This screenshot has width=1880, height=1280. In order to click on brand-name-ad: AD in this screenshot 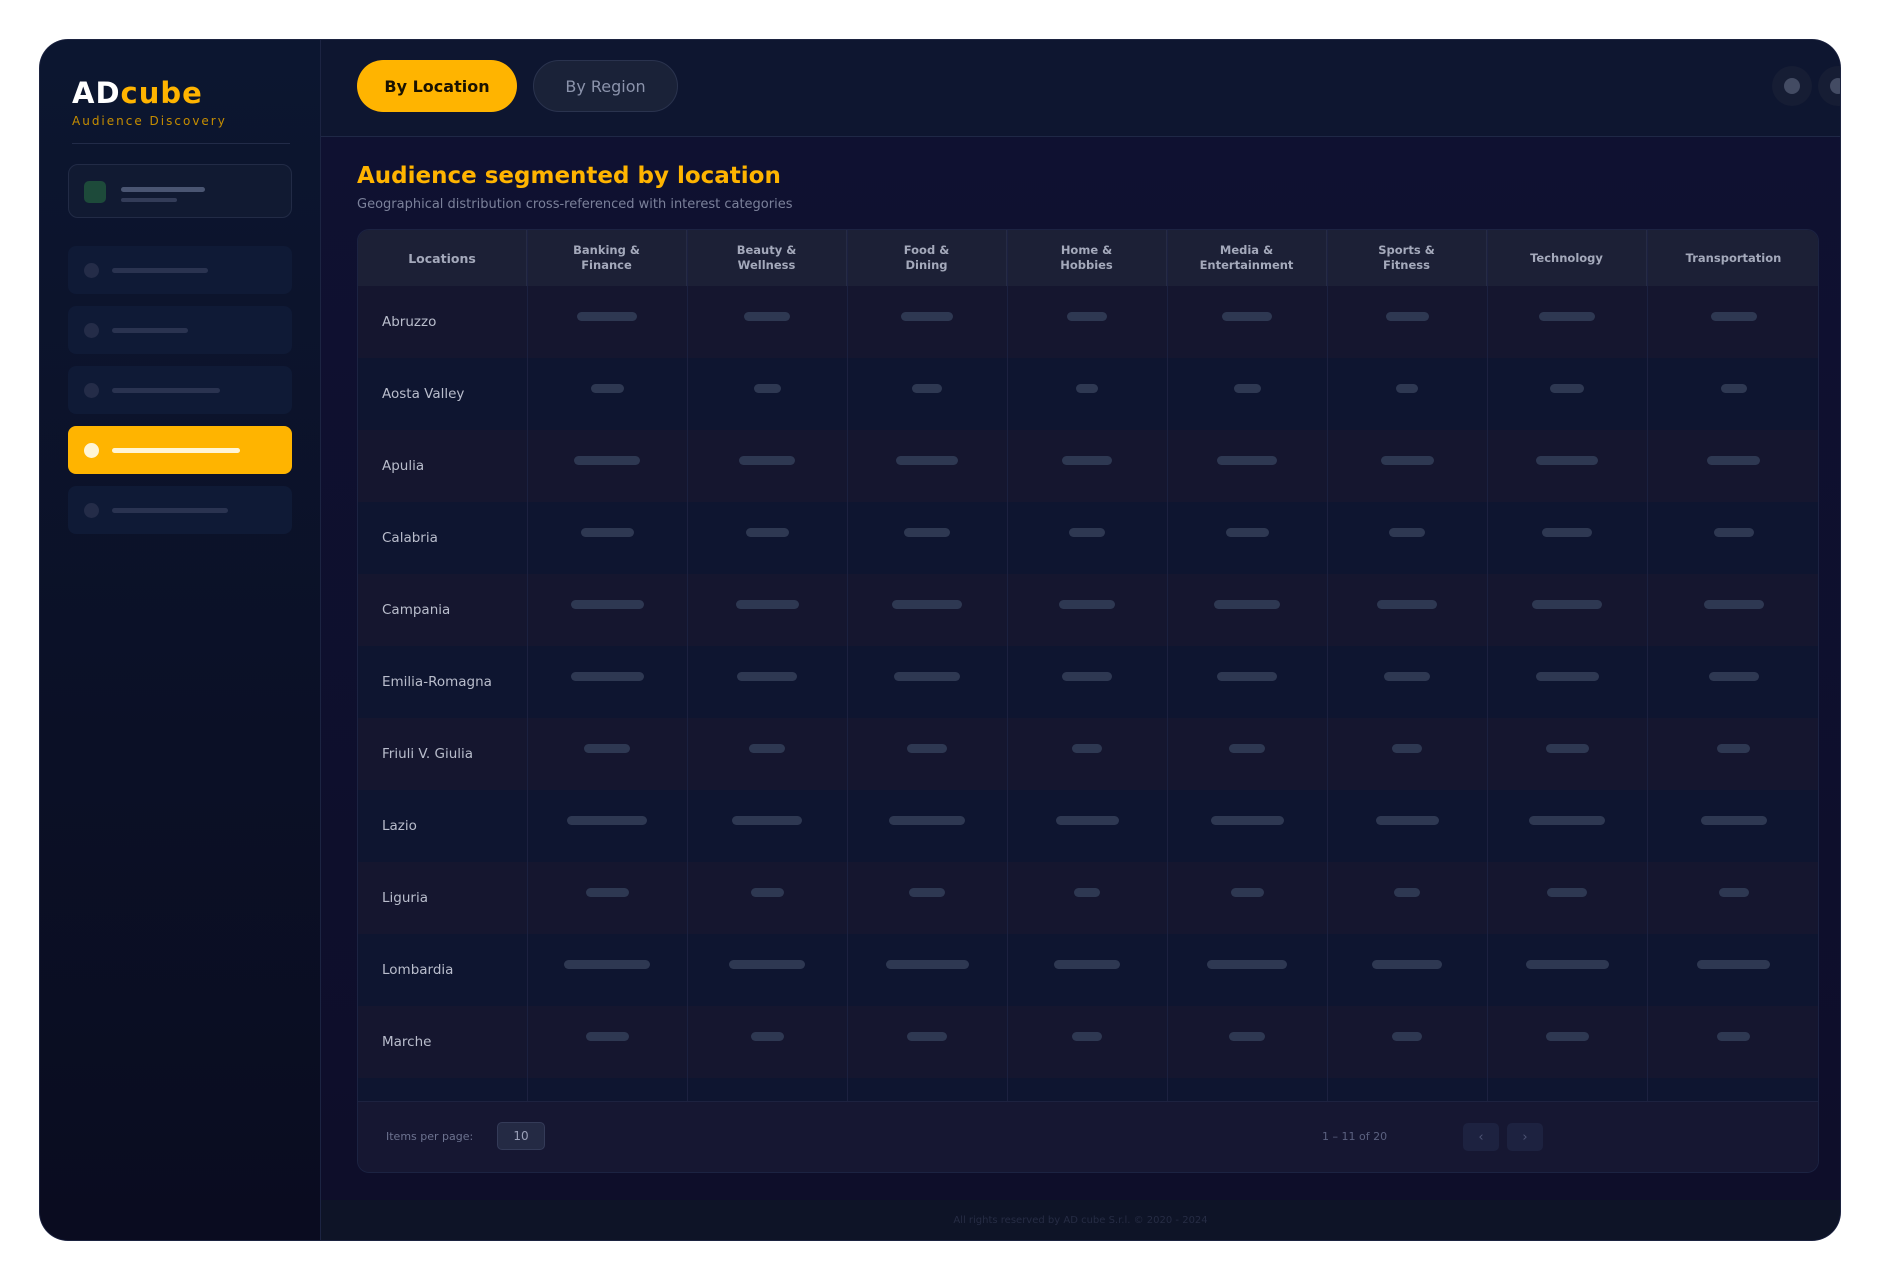, I will do `click(96, 93)`.